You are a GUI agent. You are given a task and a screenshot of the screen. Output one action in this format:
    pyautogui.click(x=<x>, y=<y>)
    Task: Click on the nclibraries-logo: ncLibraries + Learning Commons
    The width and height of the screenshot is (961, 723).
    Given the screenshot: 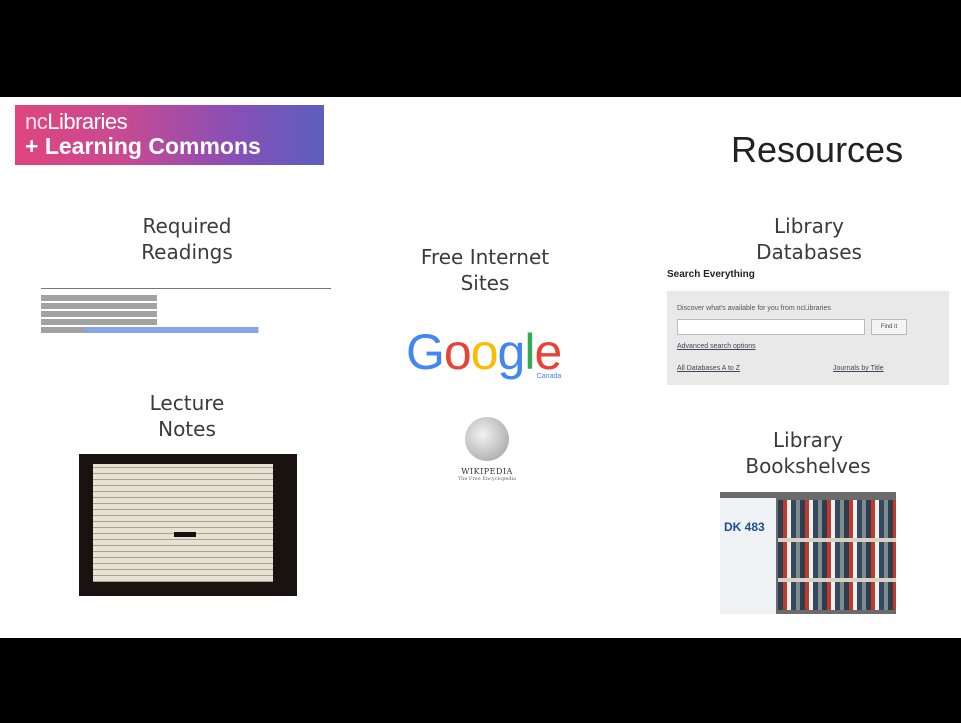 What is the action you would take?
    pyautogui.click(x=169, y=135)
    